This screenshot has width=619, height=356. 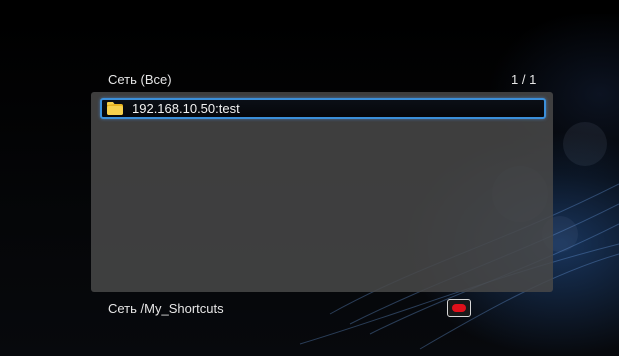 What do you see at coordinates (140, 79) in the screenshot?
I see `page-title: Сеть (Все)` at bounding box center [140, 79].